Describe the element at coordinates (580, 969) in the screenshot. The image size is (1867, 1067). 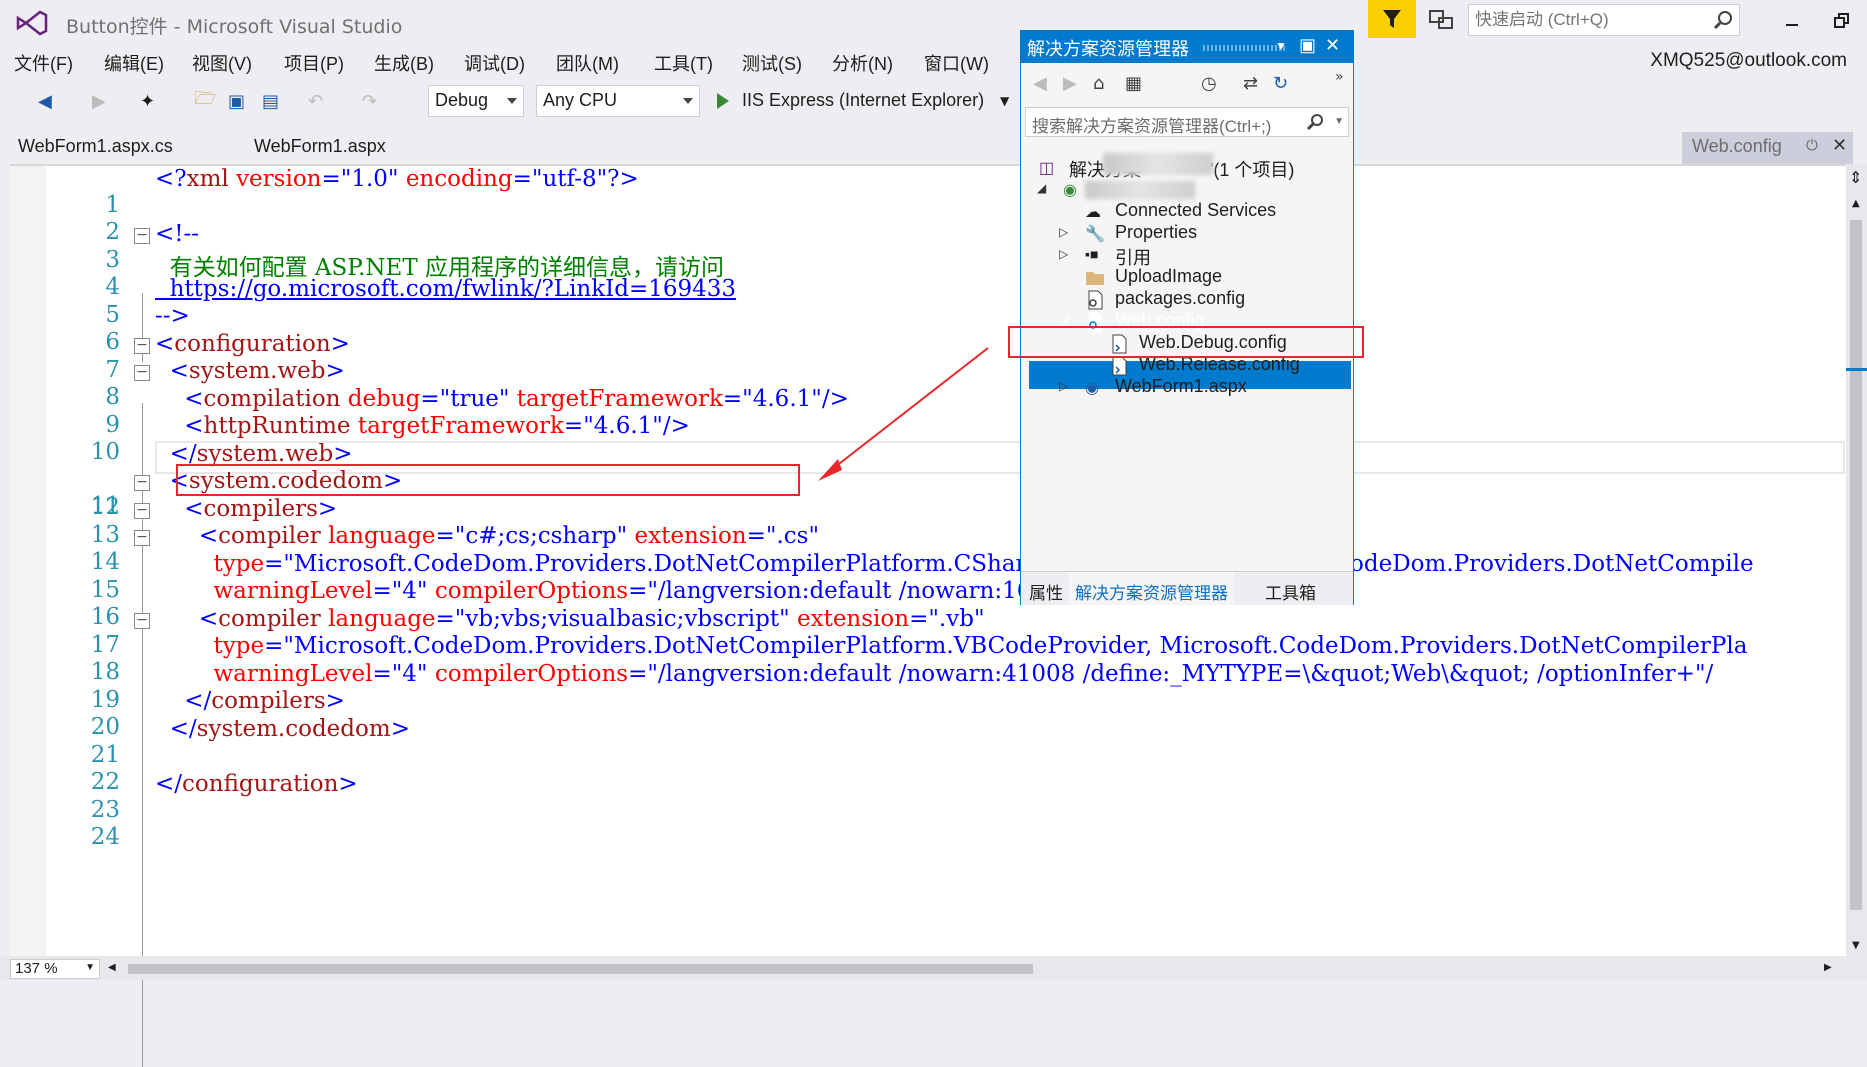
I see `horizontal-scroll-thumb` at that location.